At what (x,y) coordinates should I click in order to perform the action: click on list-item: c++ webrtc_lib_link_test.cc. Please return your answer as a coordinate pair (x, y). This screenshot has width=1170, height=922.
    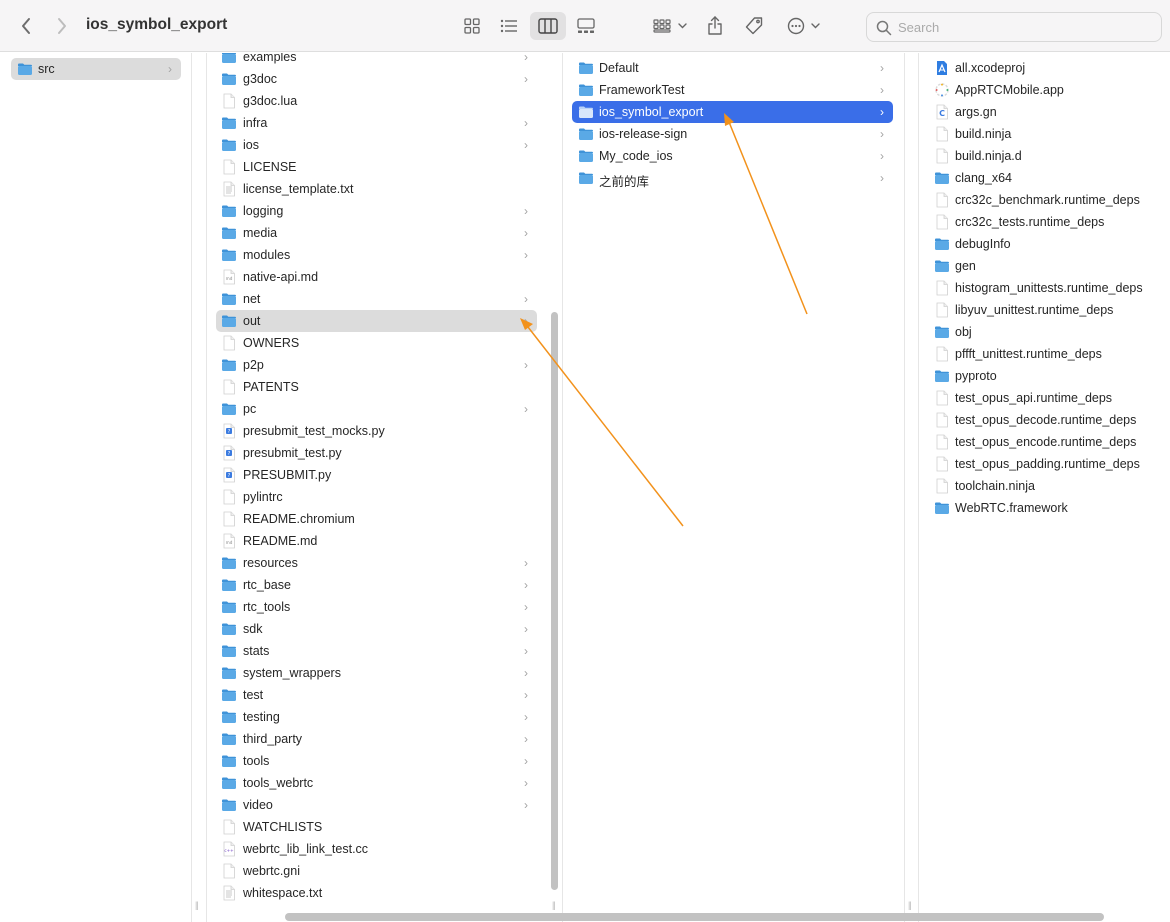
    Looking at the image, I should click on (376, 849).